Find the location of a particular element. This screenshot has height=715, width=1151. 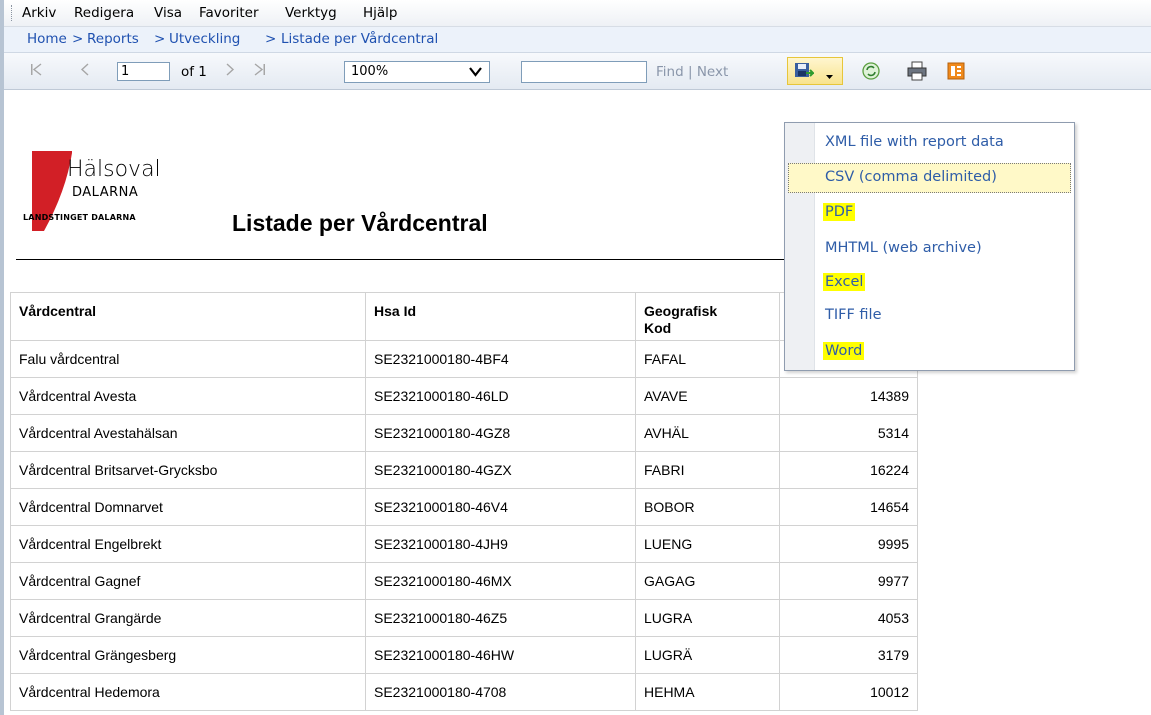

cell-hsa-id: SE2321000180-46MX is located at coordinates (500, 581).